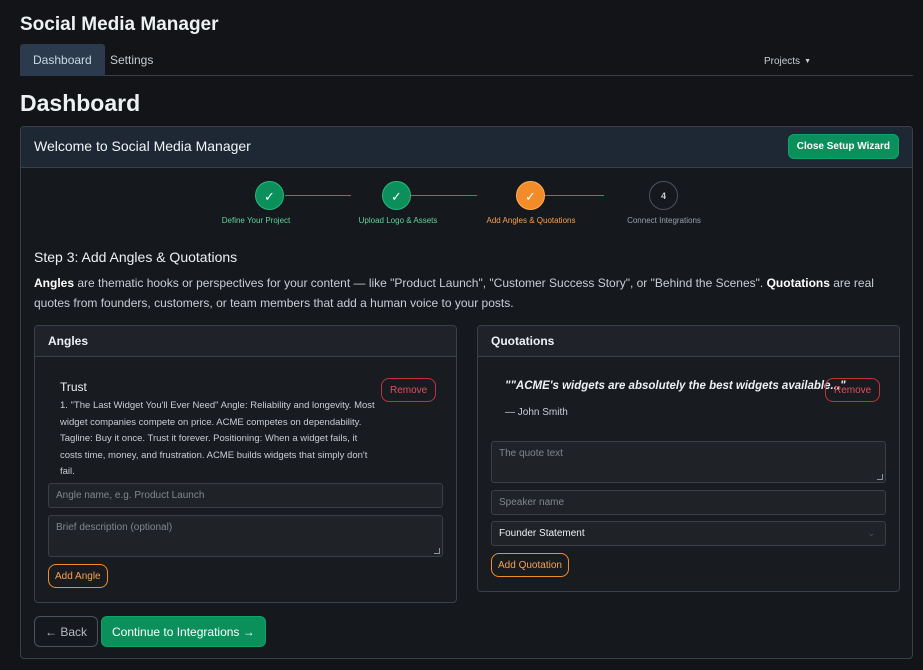  Describe the element at coordinates (183, 631) in the screenshot. I see `continue-to-integrations-button: Continue to Integrations →` at that location.